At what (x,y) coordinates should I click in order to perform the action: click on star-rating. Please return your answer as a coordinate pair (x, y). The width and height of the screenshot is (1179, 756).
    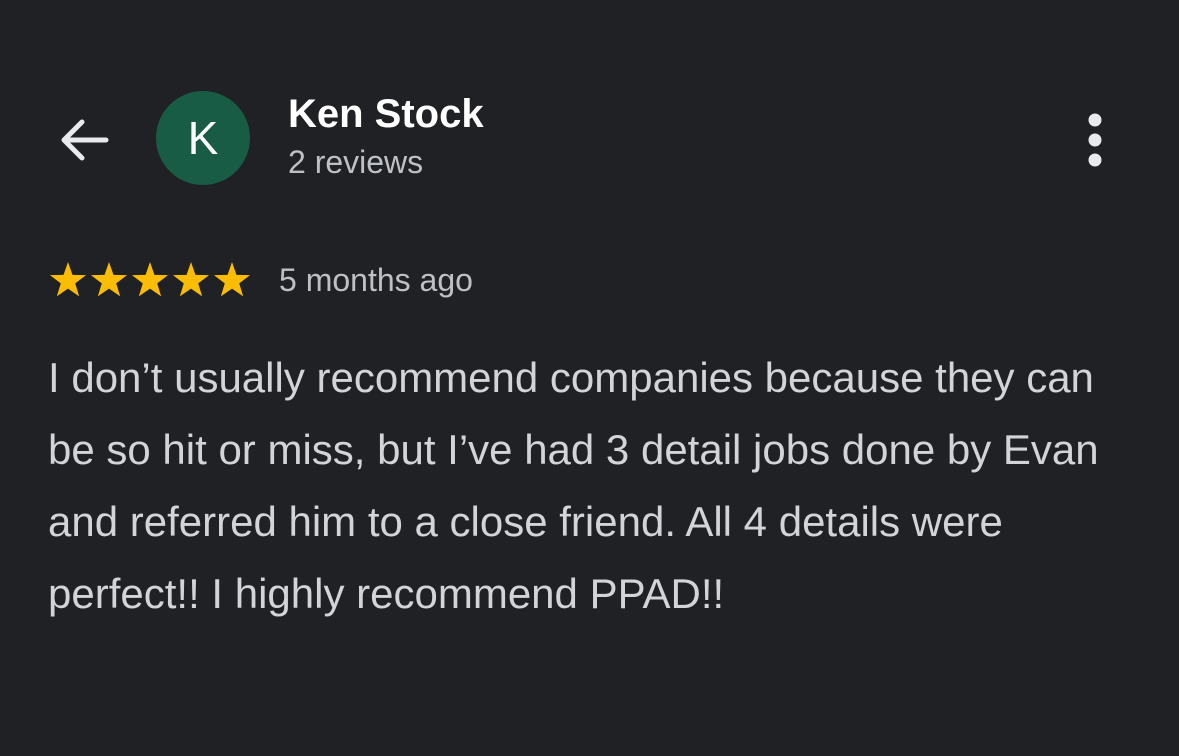
    Looking at the image, I should click on (150, 280).